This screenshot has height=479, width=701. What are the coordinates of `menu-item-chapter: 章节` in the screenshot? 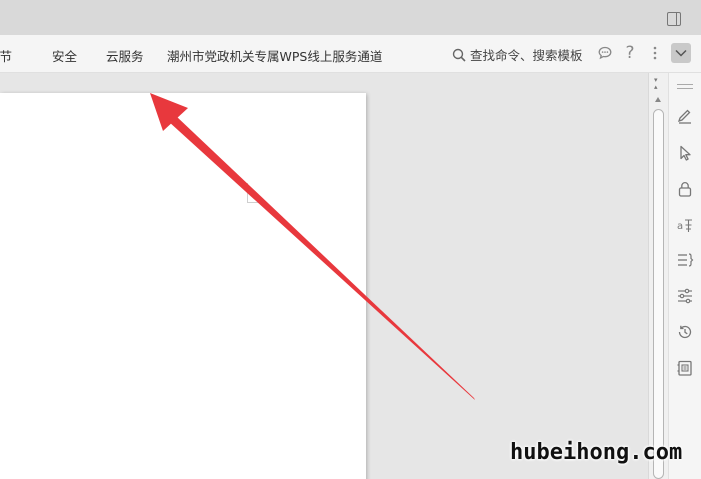 It's located at (6, 55).